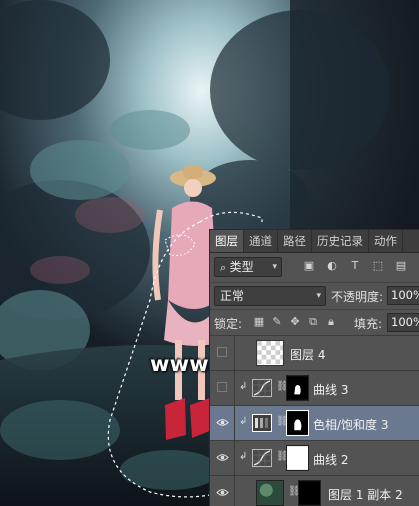 The height and width of the screenshot is (506, 419). What do you see at coordinates (357, 297) in the screenshot?
I see `opacity-label: 不透明度:` at bounding box center [357, 297].